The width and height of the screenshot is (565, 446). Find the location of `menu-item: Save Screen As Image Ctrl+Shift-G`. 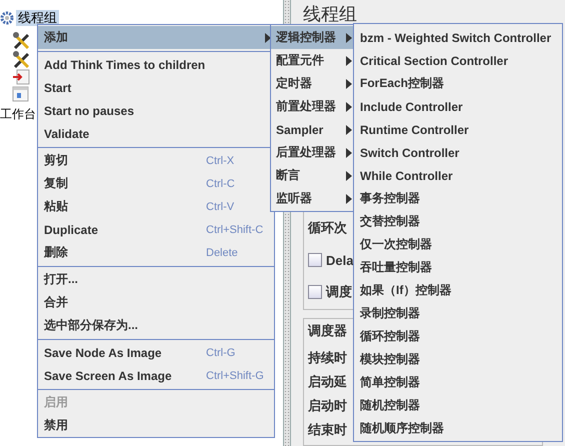

menu-item: Save Screen As Image Ctrl+Shift-G is located at coordinates (156, 375).